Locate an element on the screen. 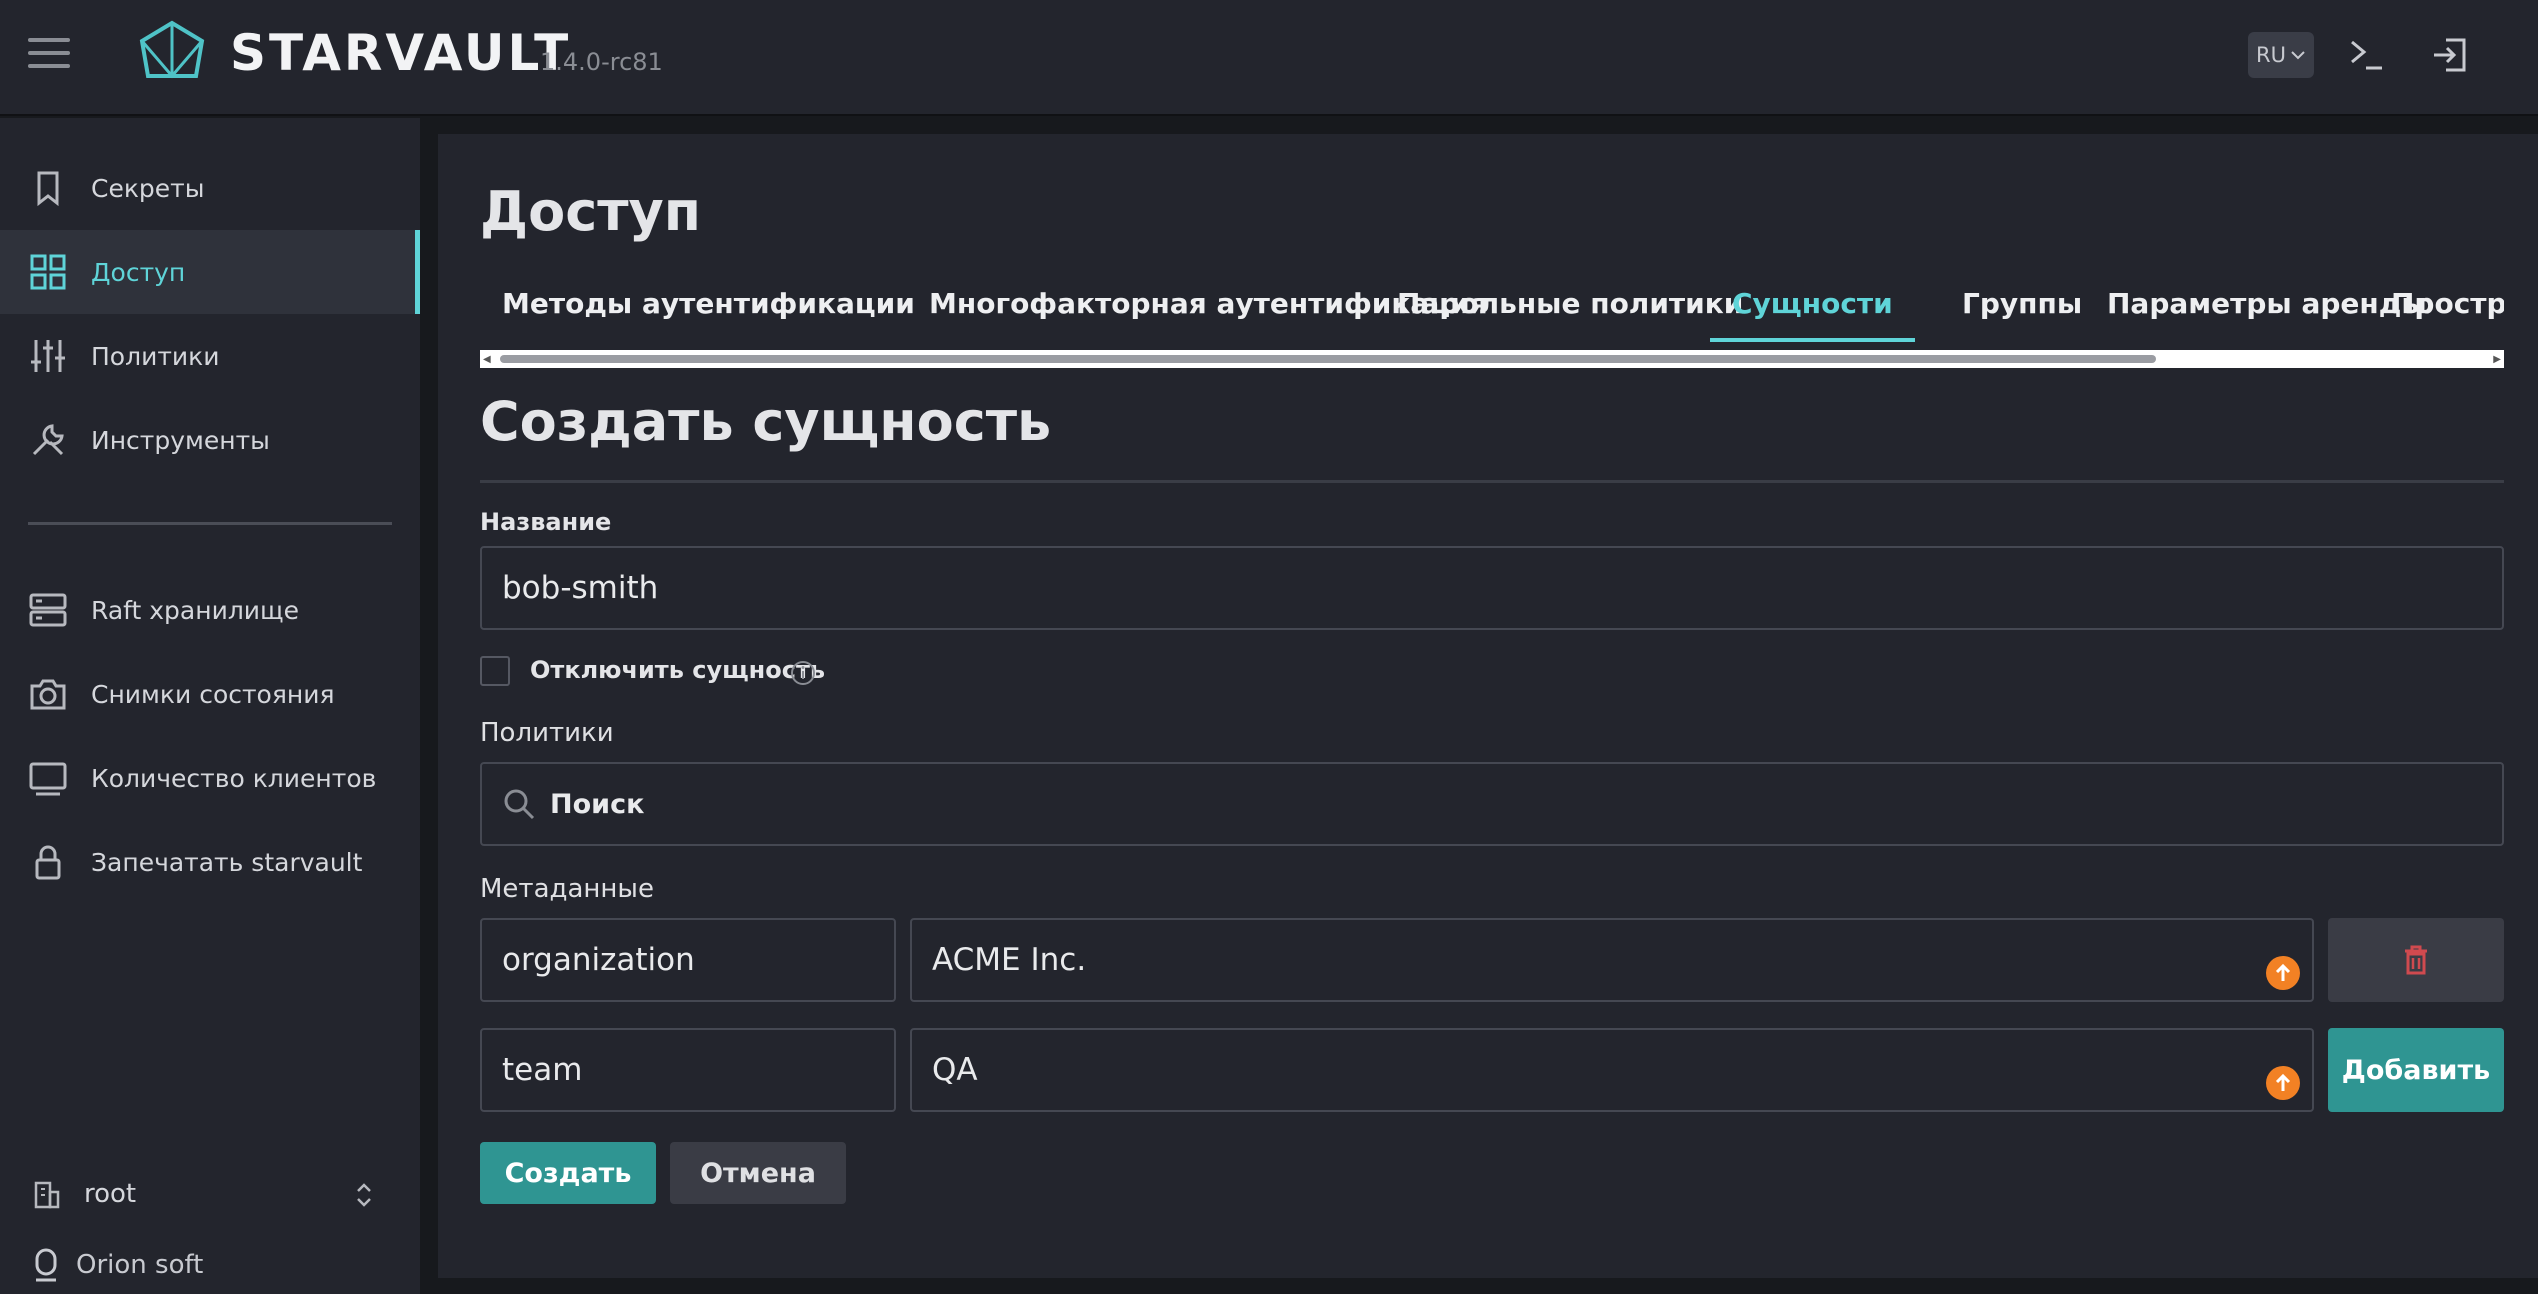  tab-scrollbar: ◀ ▶ is located at coordinates (1492, 359).